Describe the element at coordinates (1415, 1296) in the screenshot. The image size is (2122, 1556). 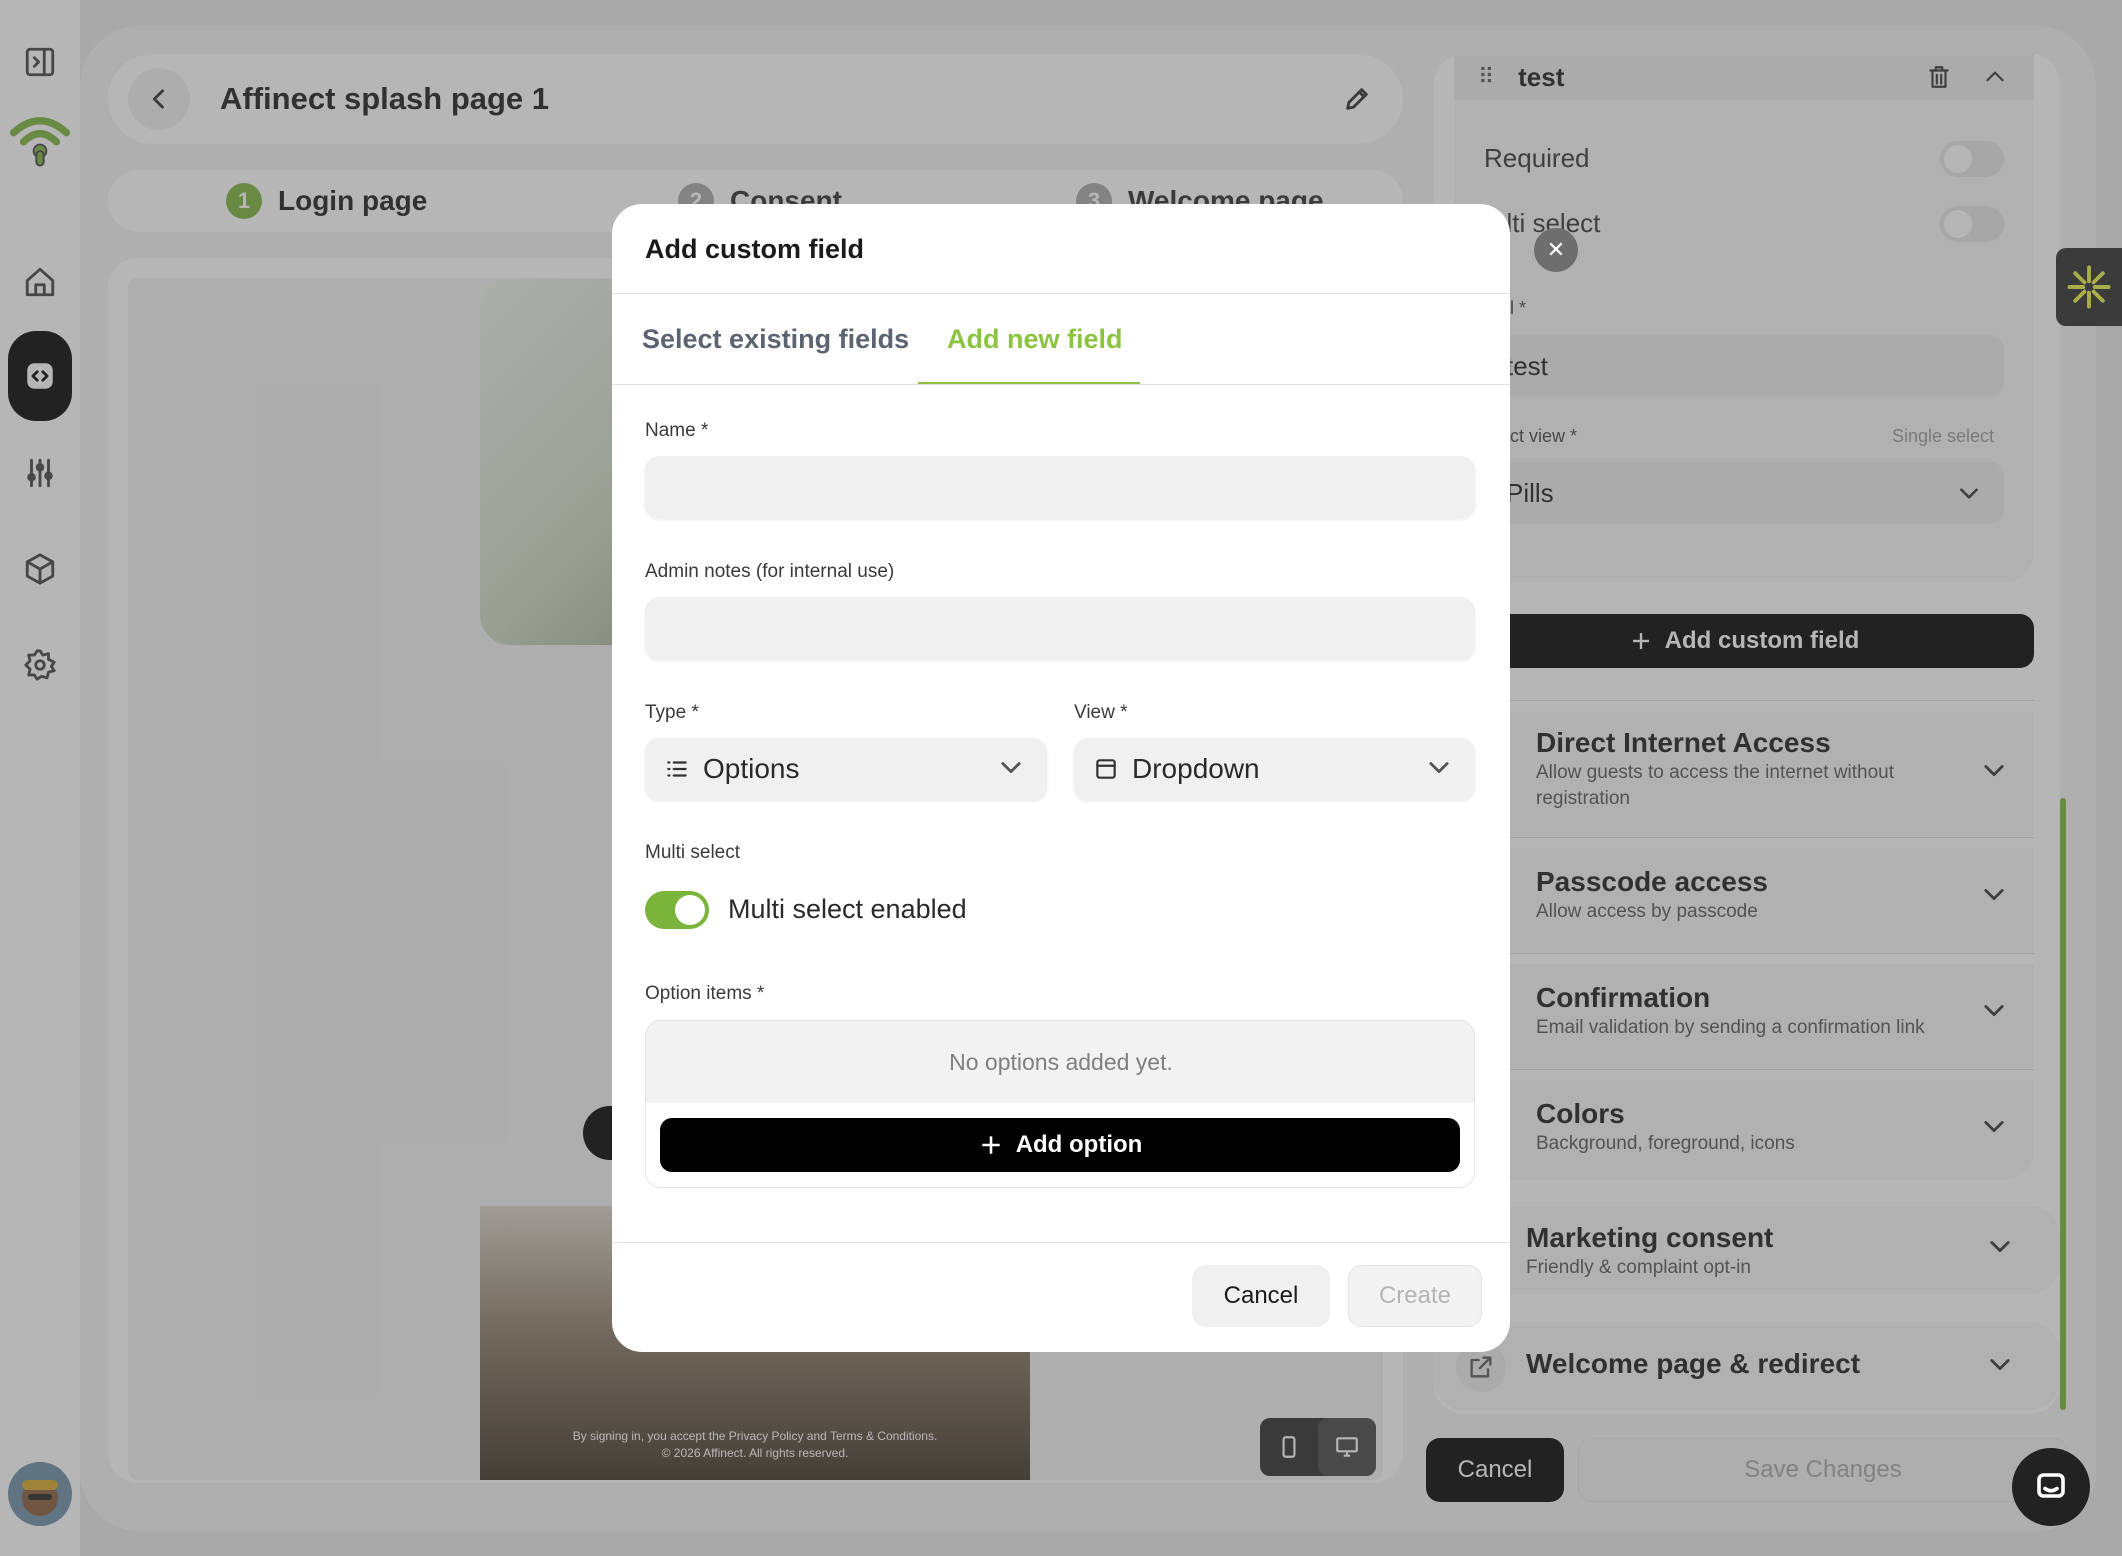
I see `create-button: Create` at that location.